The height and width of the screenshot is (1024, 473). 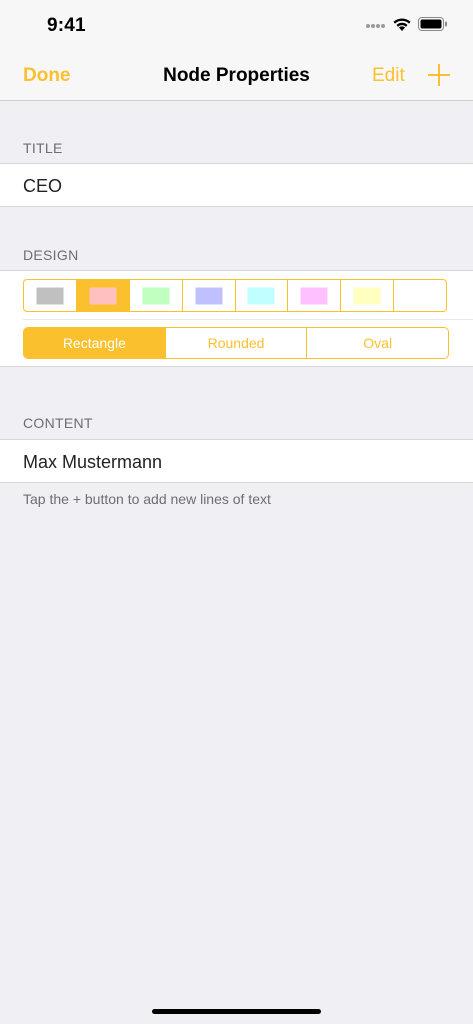 I want to click on wifi-icon, so click(x=402, y=24).